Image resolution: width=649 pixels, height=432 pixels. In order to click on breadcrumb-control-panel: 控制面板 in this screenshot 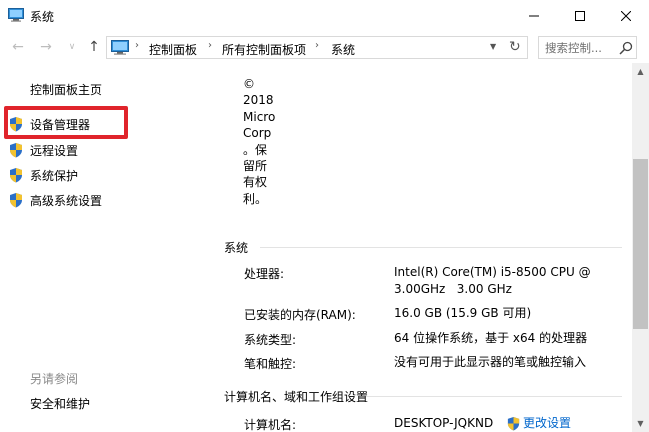, I will do `click(173, 49)`.